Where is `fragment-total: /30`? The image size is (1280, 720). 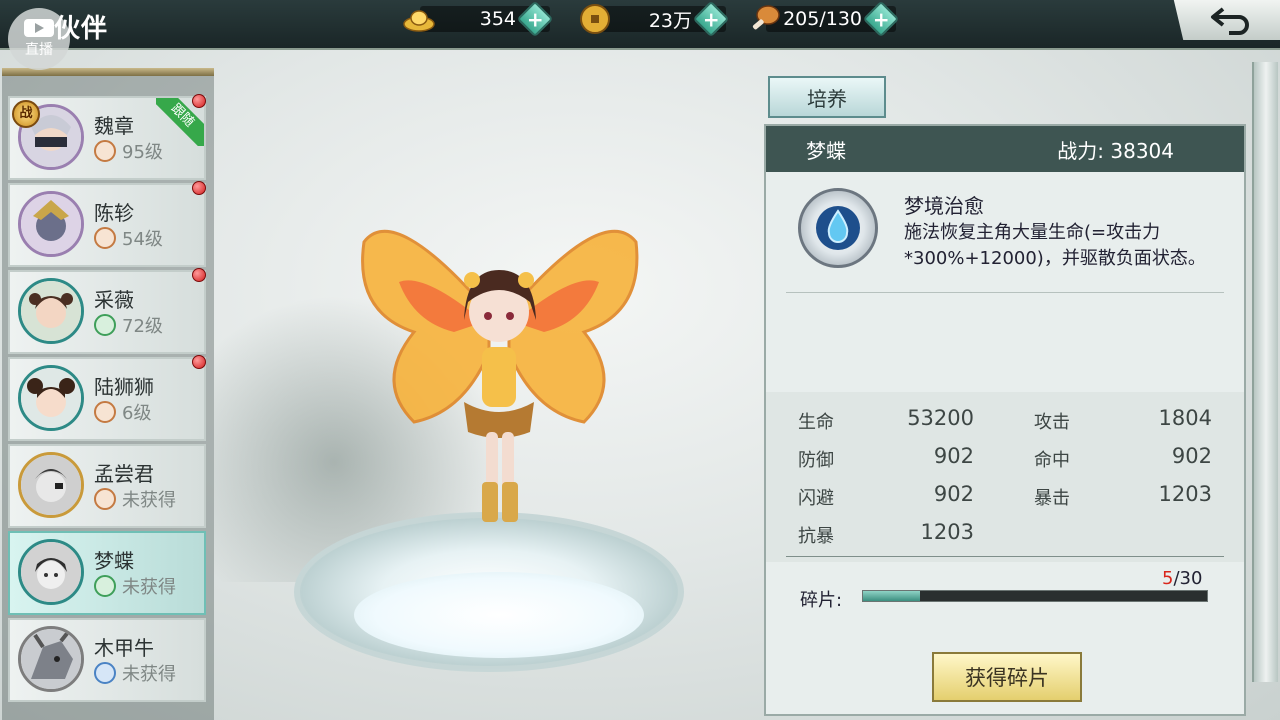
fragment-total: /30 is located at coordinates (1188, 578).